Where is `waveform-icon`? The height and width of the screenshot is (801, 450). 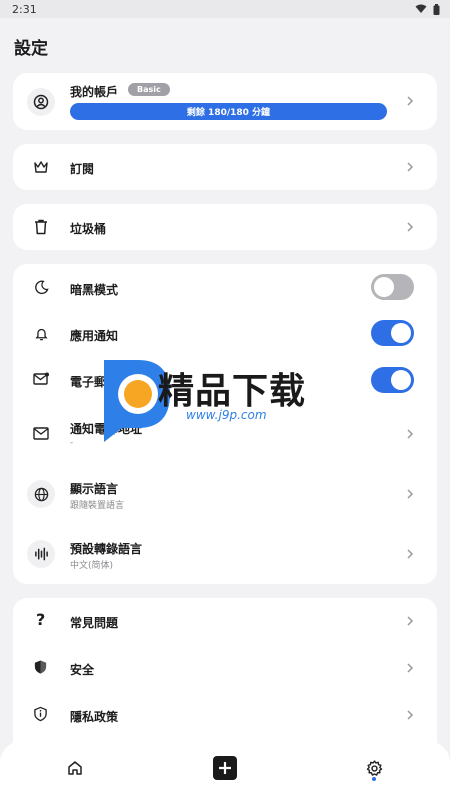 waveform-icon is located at coordinates (41, 554).